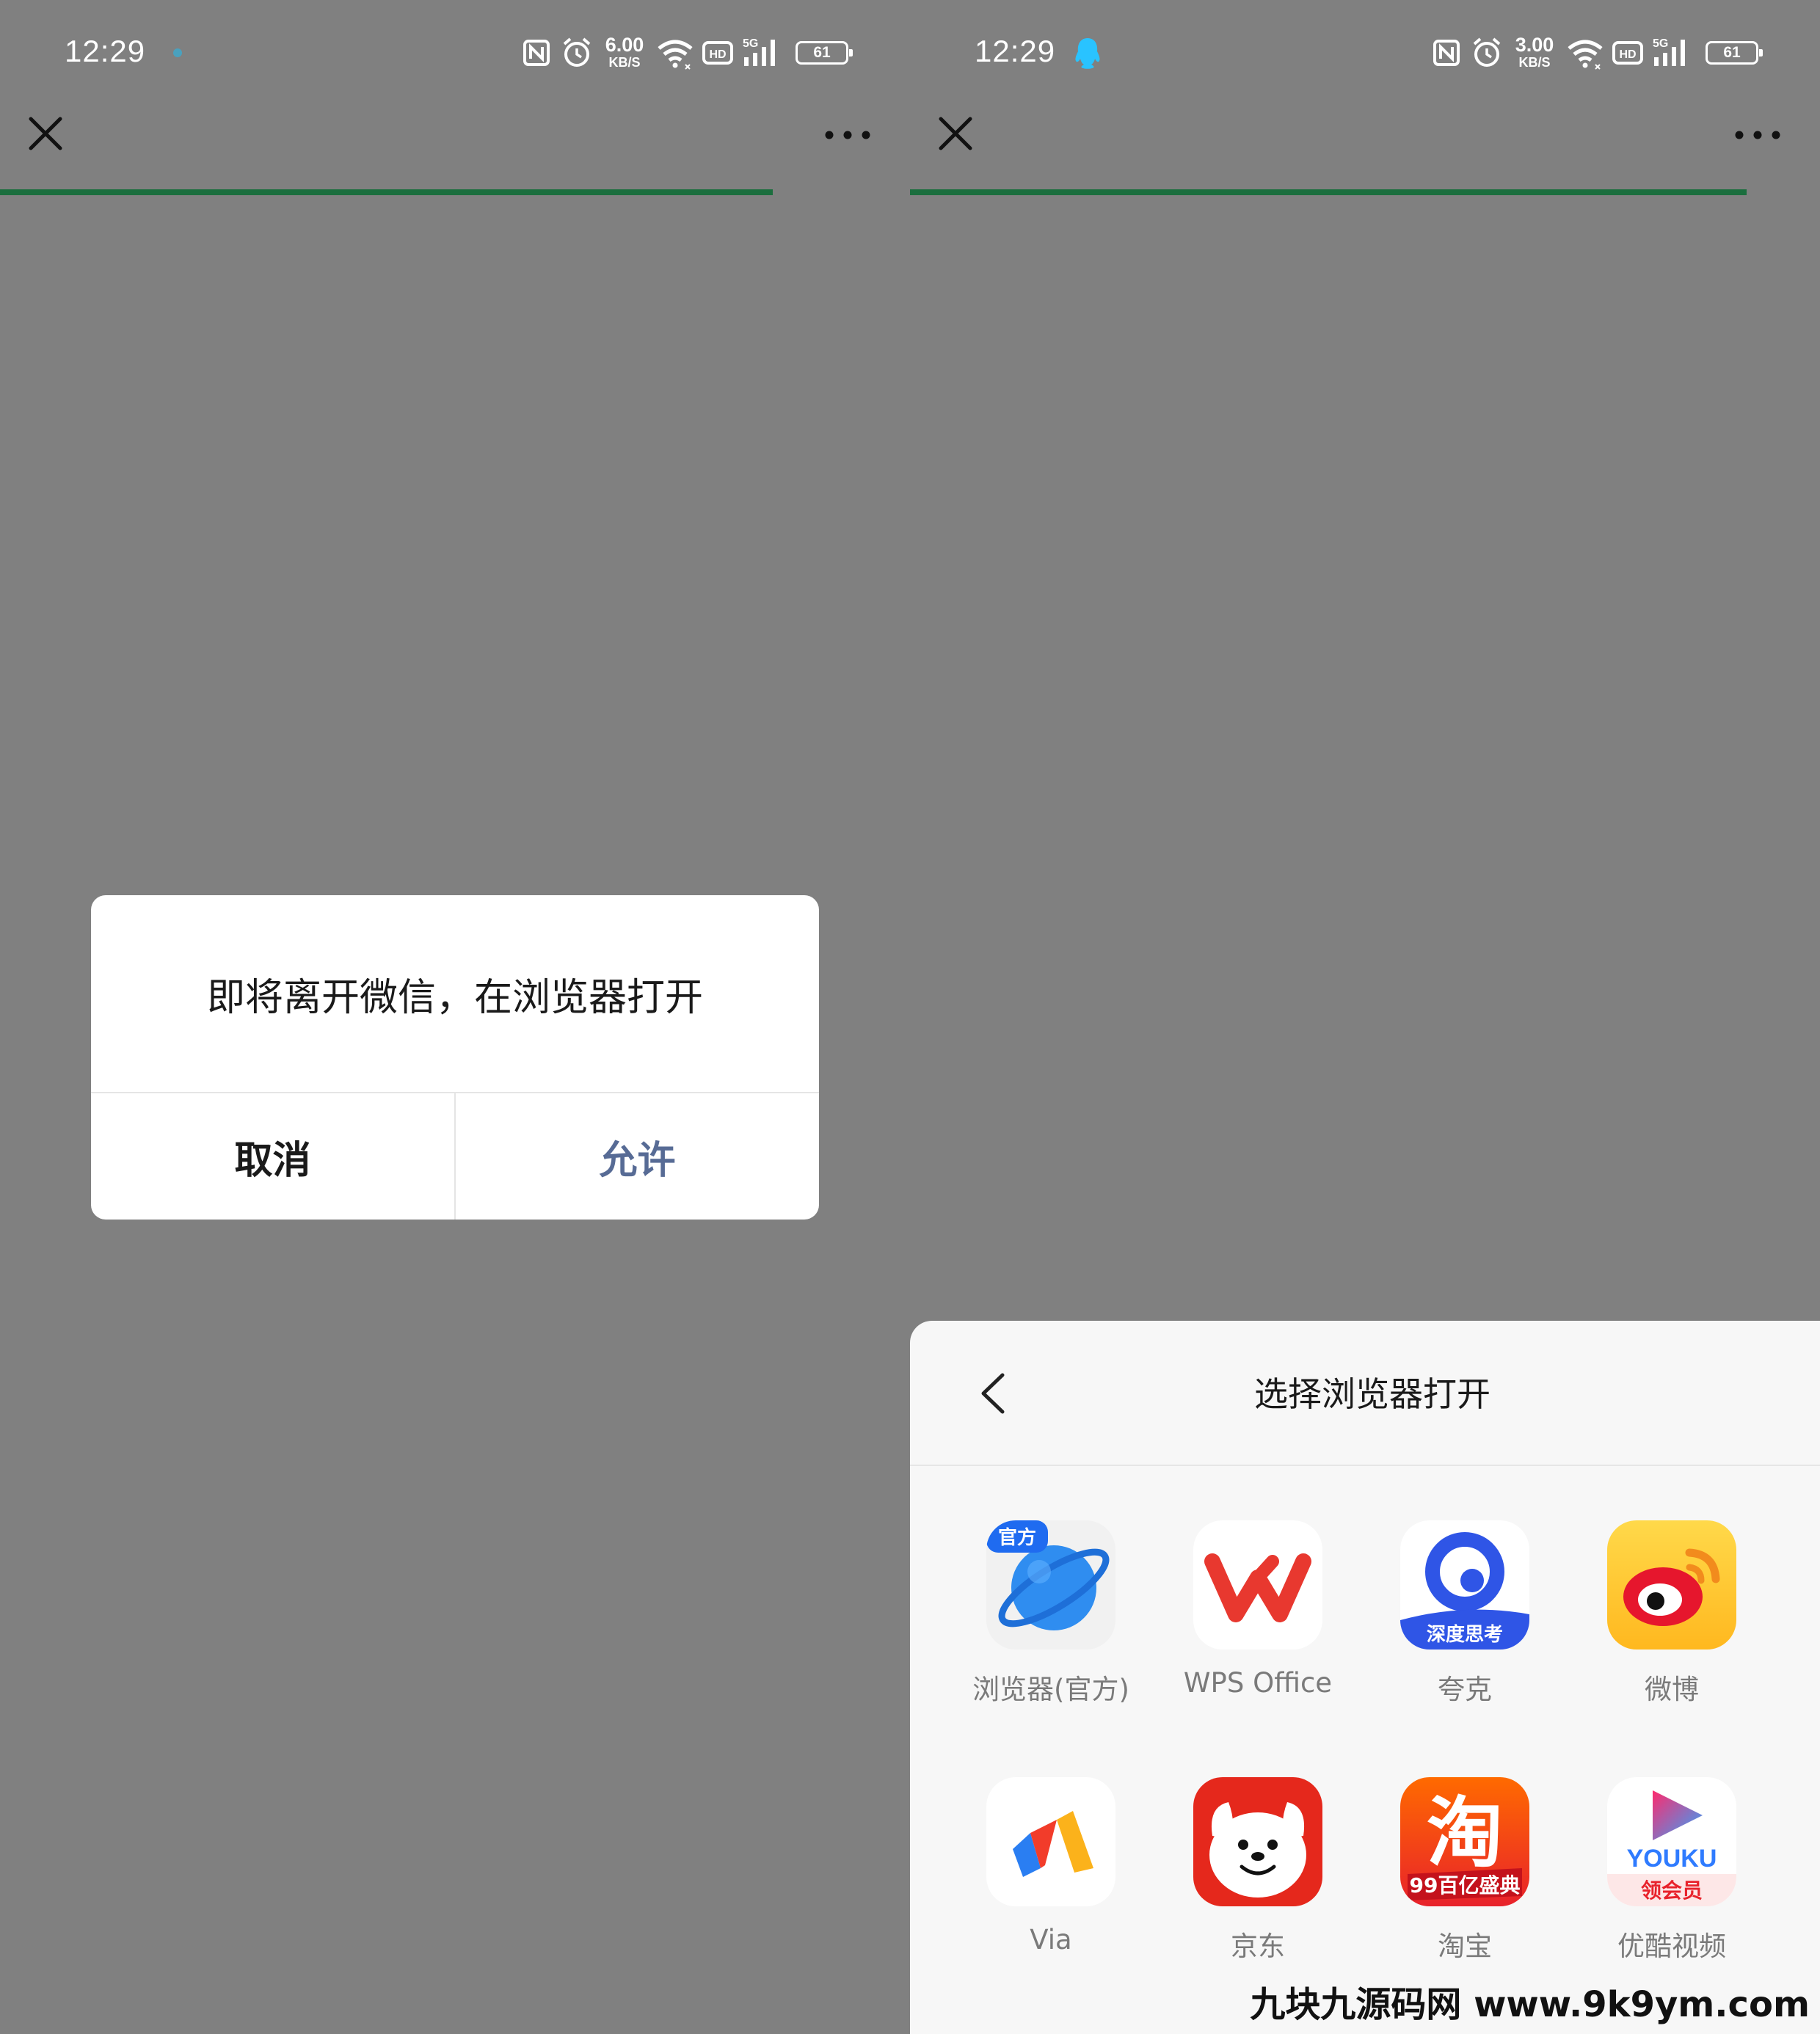  Describe the element at coordinates (1465, 1833) in the screenshot. I see `svg-text: 淘` at that location.